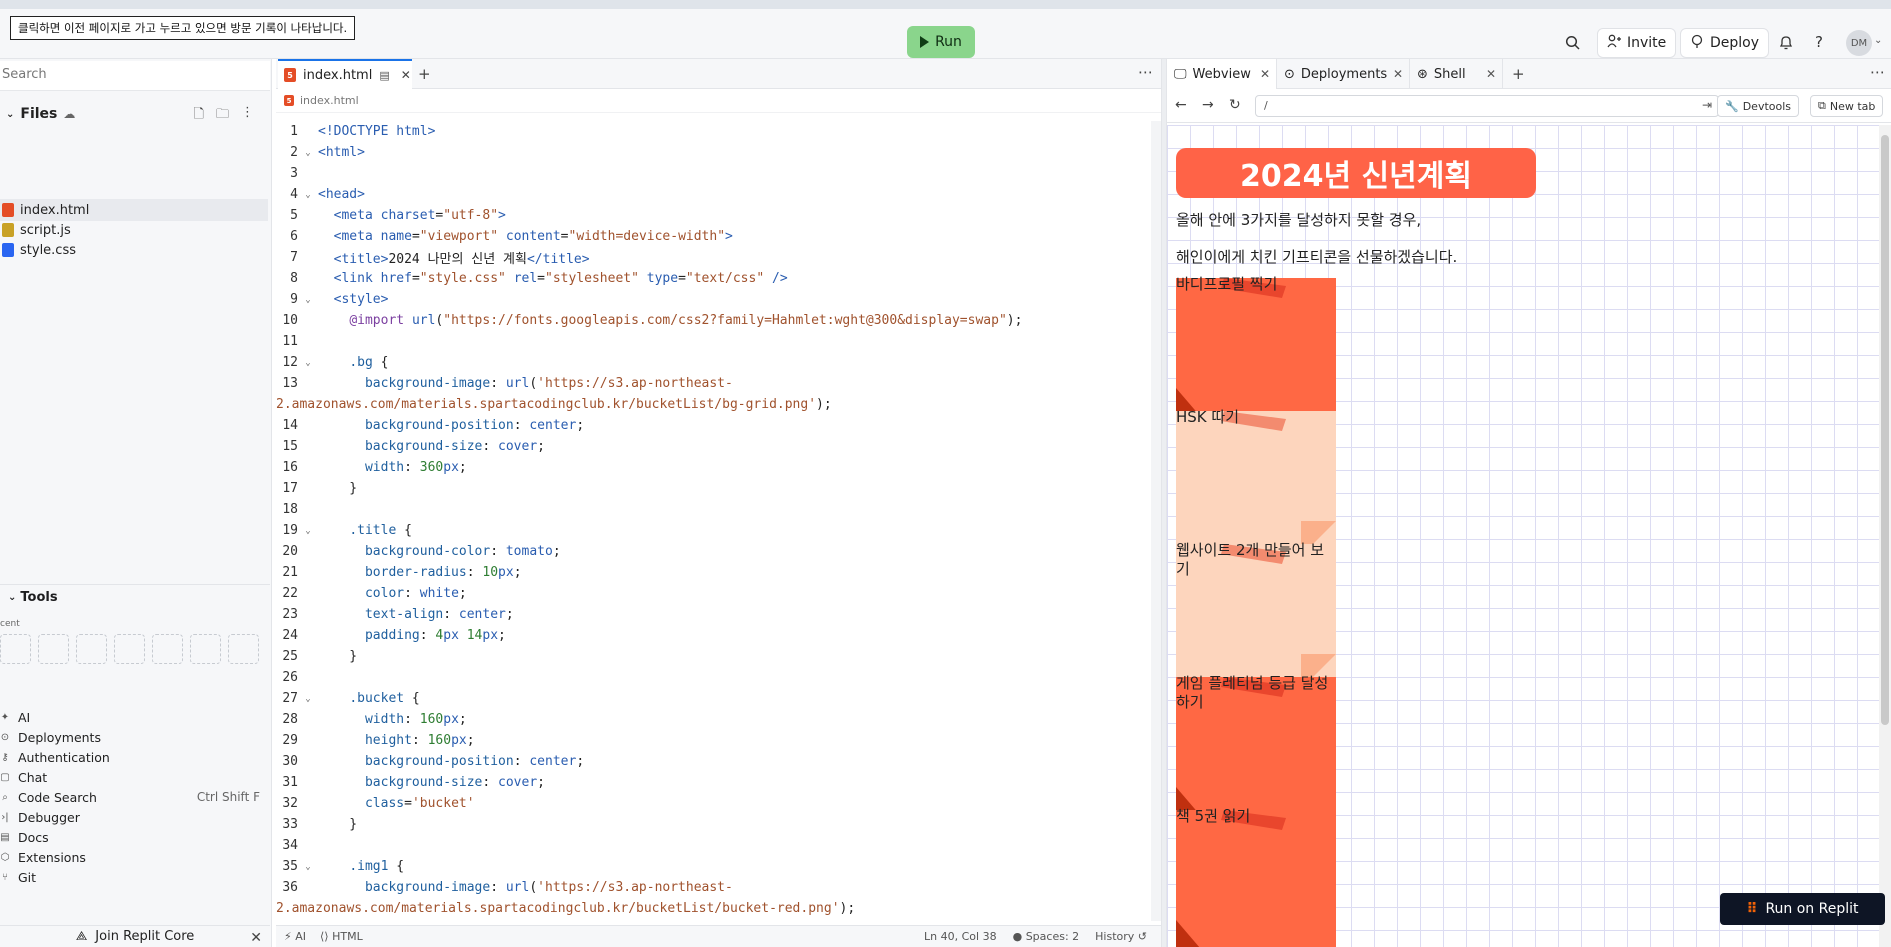 Image resolution: width=1891 pixels, height=947 pixels. Describe the element at coordinates (290, 509) in the screenshot. I see `line-number: 18` at that location.